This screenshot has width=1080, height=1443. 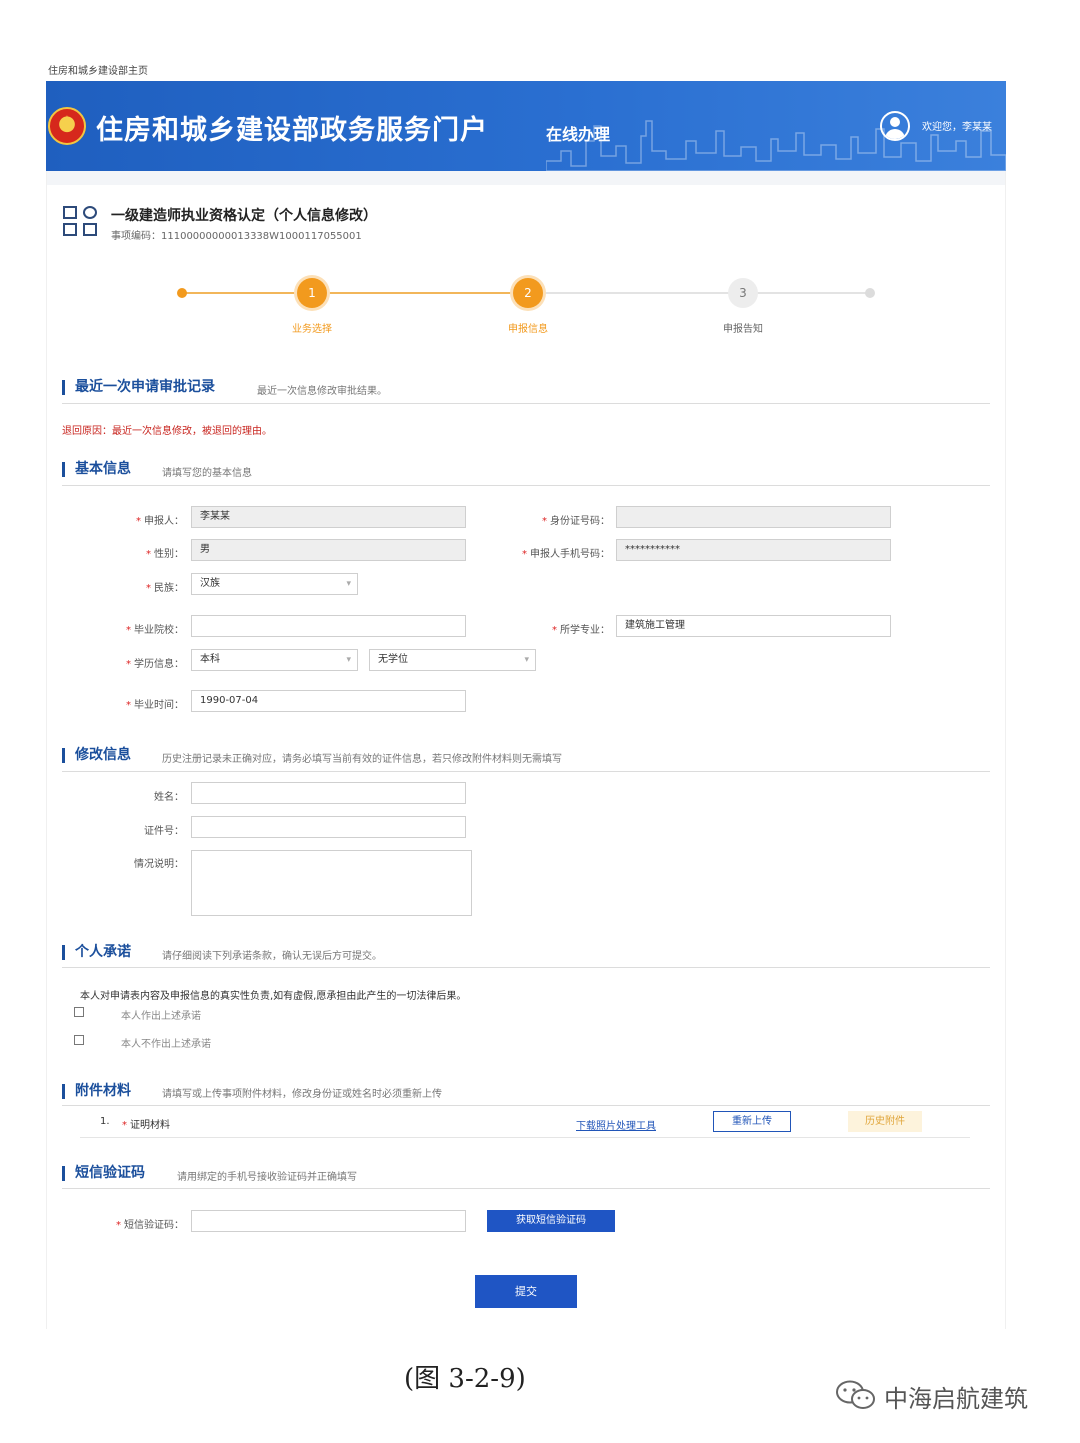 What do you see at coordinates (165, 588) in the screenshot?
I see `ethnicity-label: * 民族：` at bounding box center [165, 588].